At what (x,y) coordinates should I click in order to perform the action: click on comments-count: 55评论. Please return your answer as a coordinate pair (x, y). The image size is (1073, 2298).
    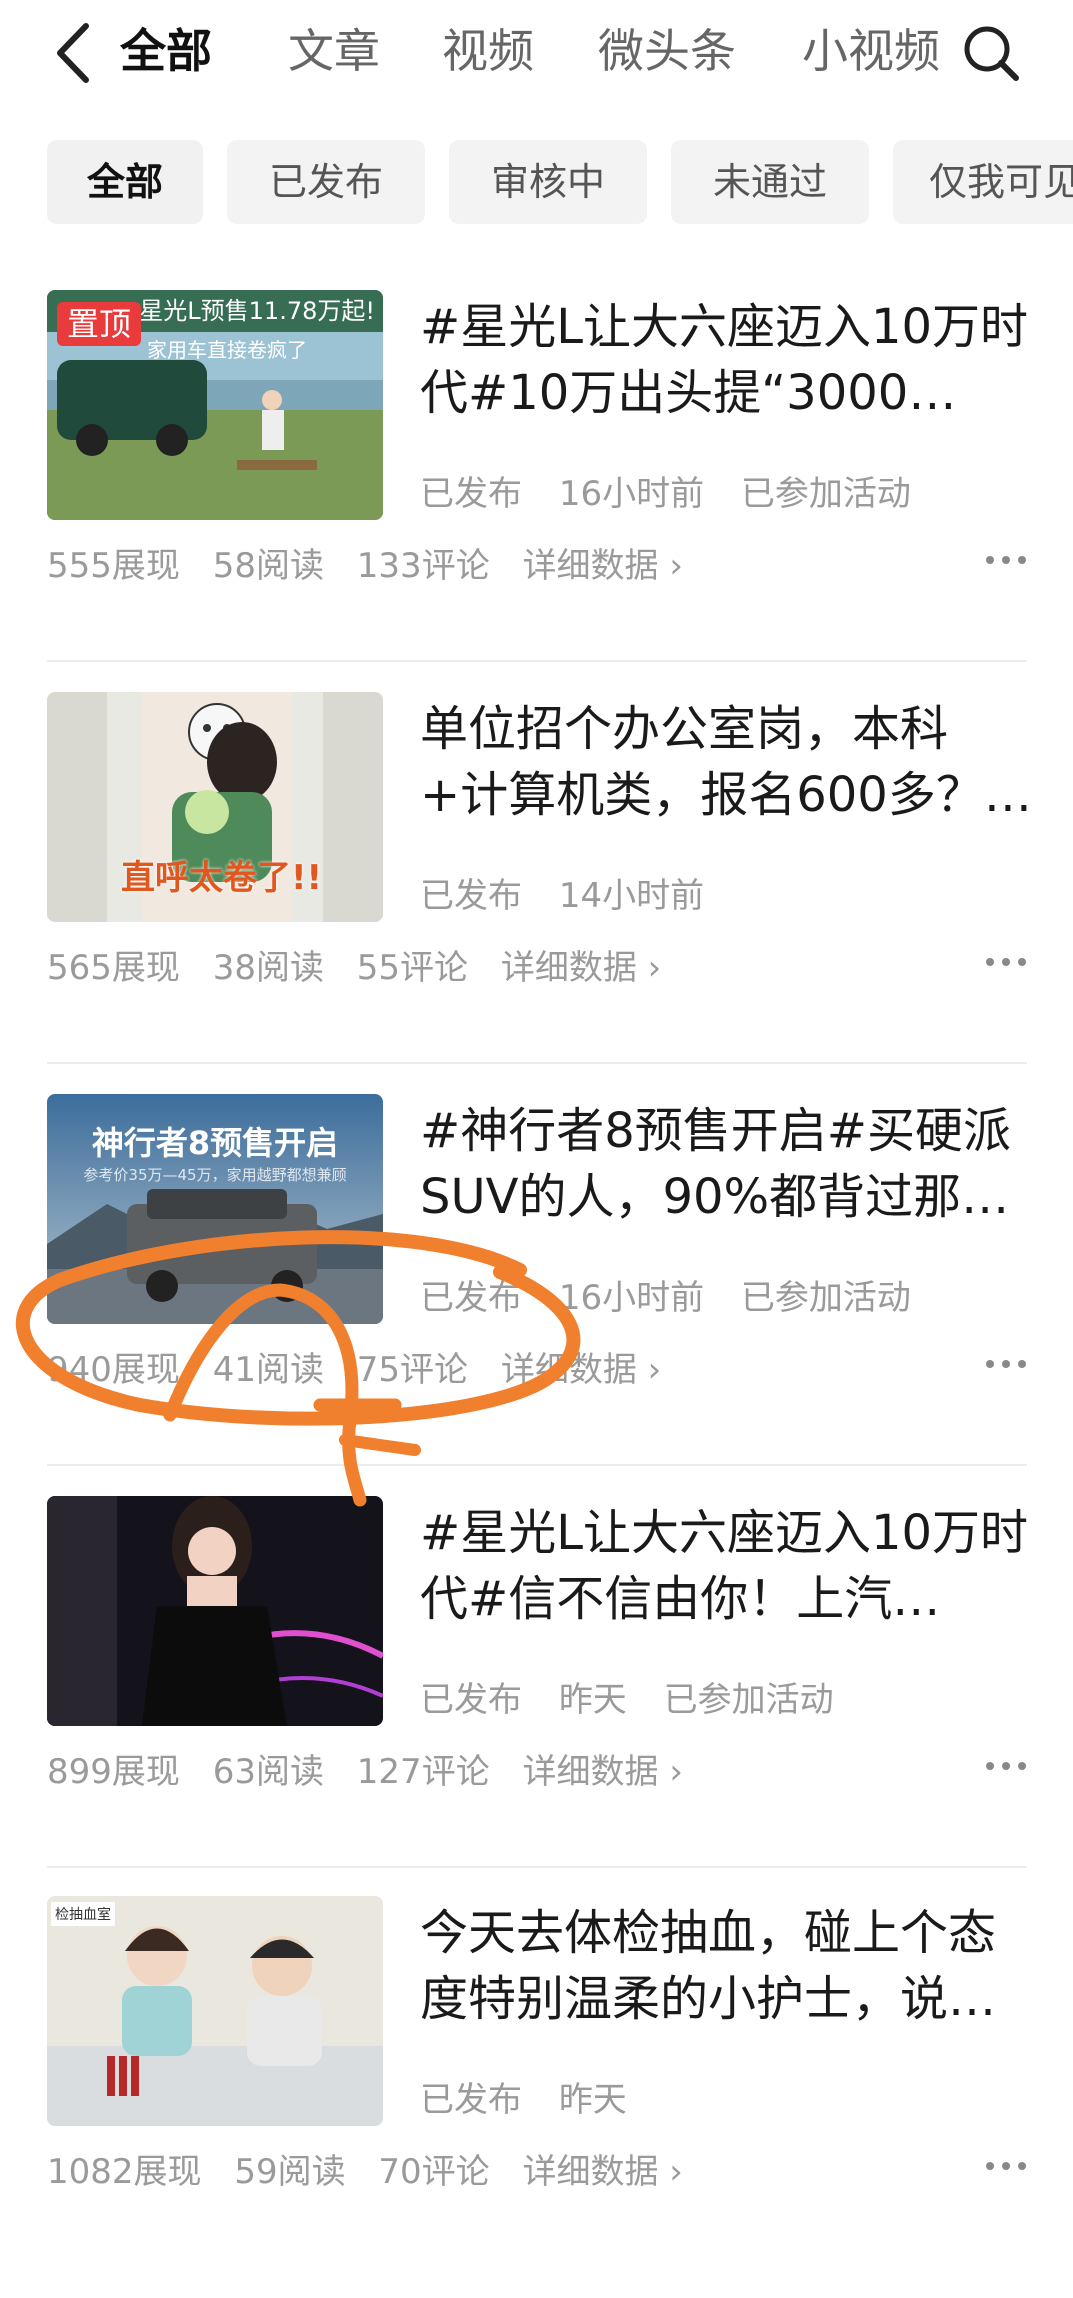
    Looking at the image, I should click on (412, 968).